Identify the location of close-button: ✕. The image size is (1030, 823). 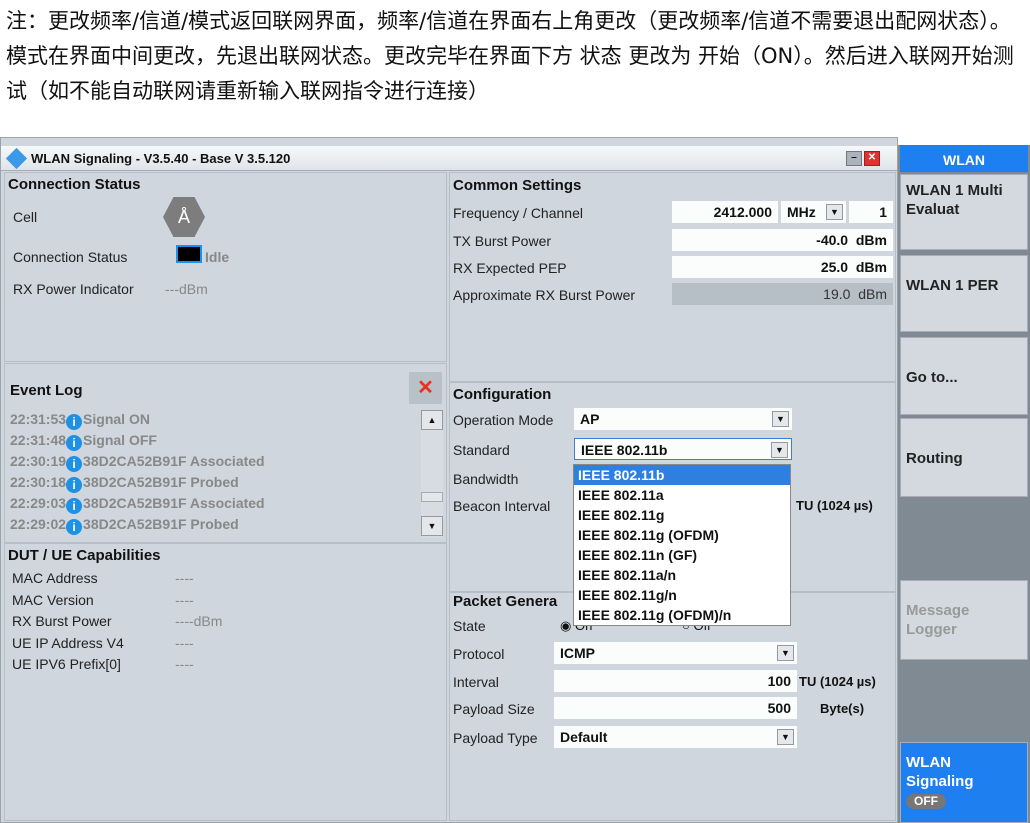
(872, 158).